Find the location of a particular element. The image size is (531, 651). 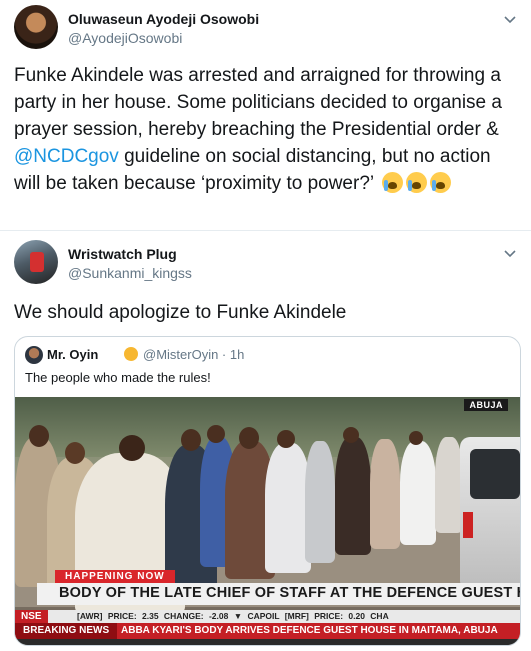

watch-icon is located at coordinates (37, 262).